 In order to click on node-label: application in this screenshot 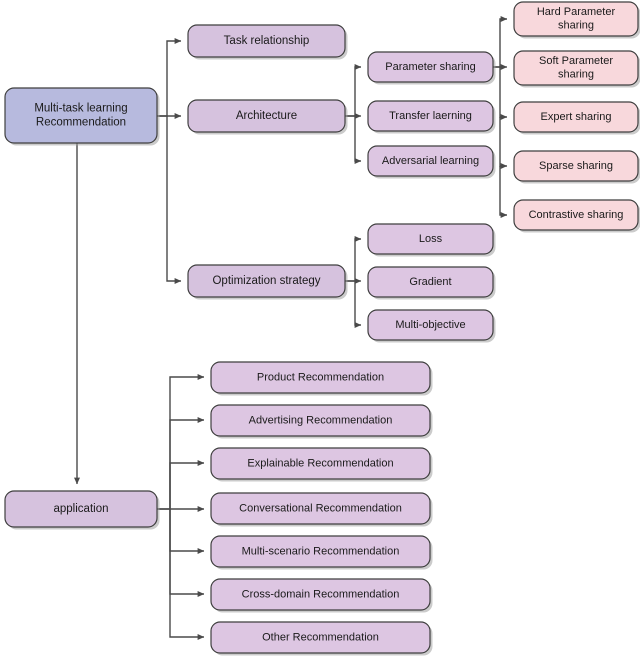, I will do `click(81, 509)`.